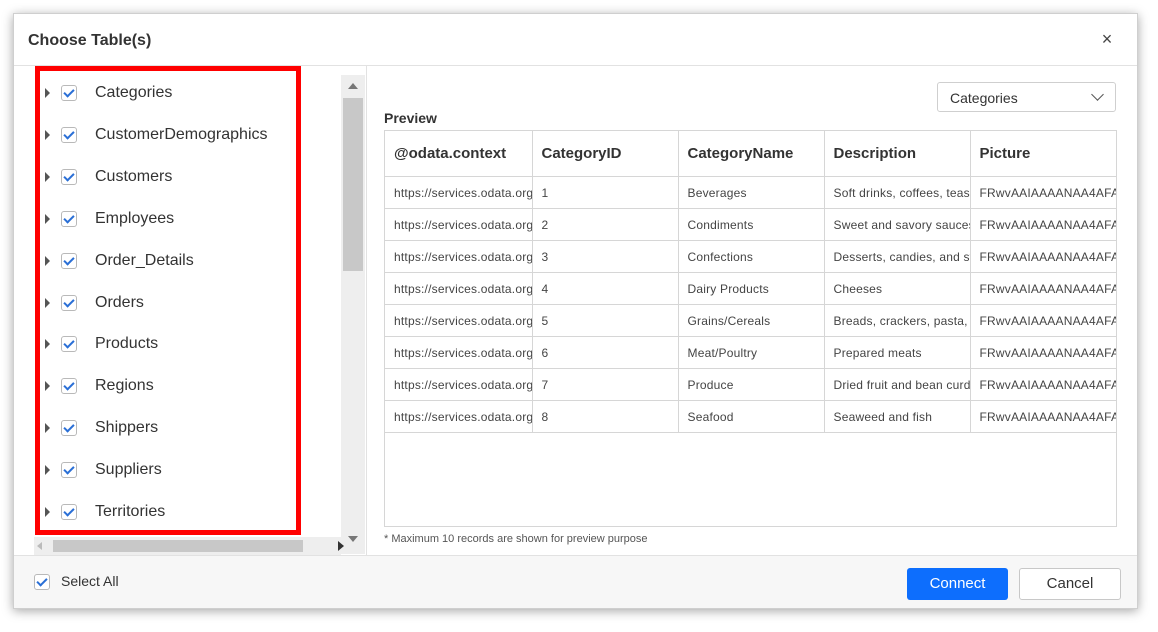 This screenshot has width=1158, height=632. I want to click on horizontal-scroll-thumb, so click(178, 546).